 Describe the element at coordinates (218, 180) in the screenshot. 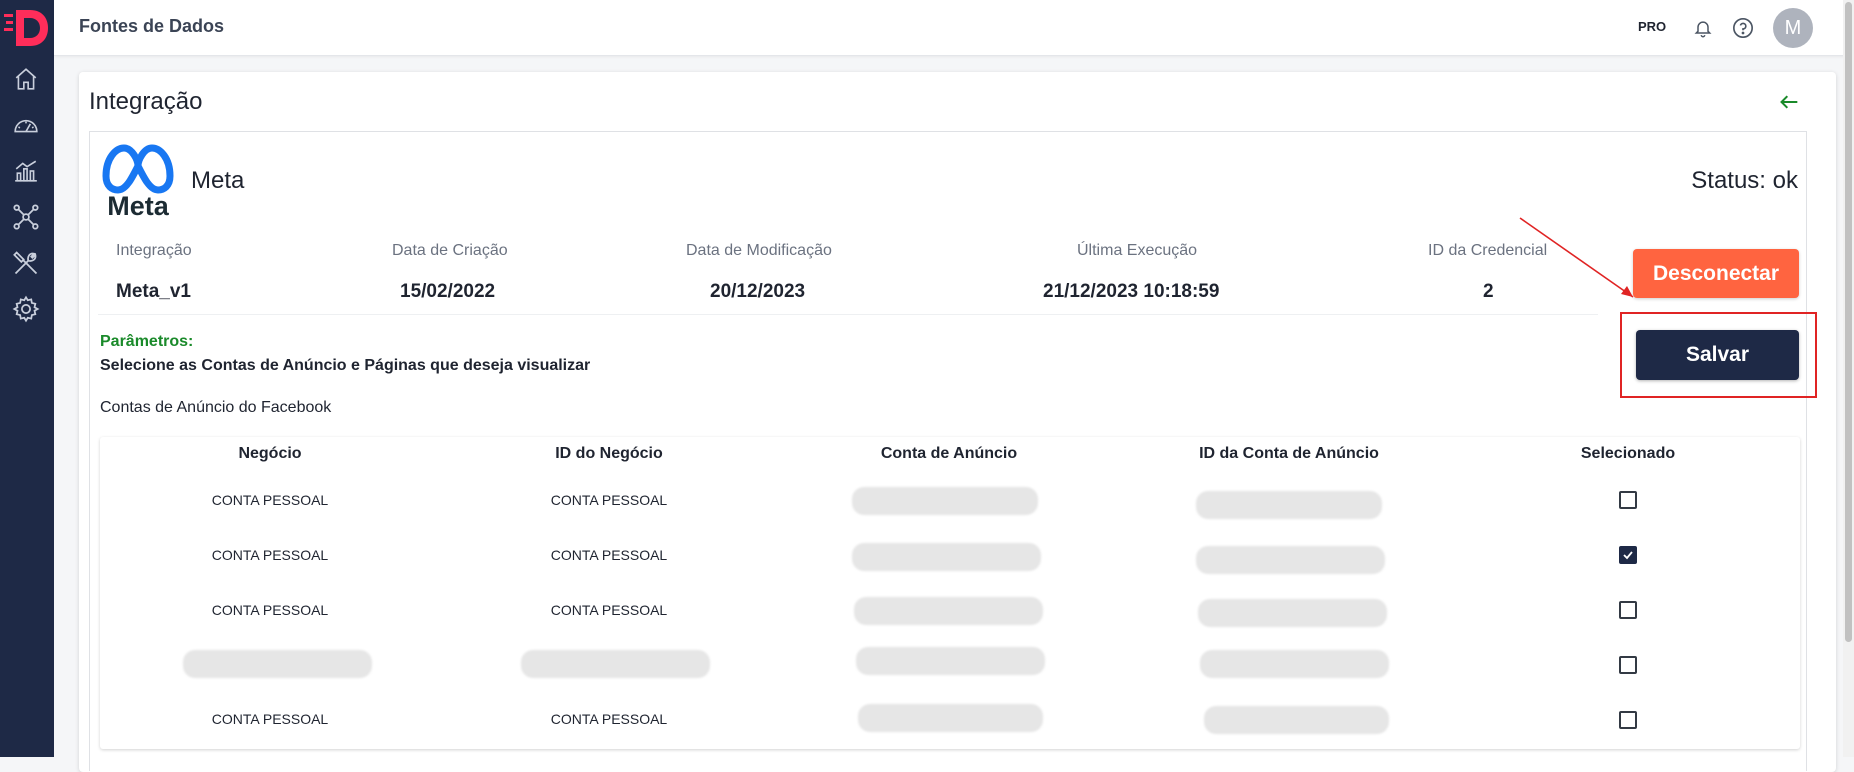

I see `integration-name: Meta` at that location.